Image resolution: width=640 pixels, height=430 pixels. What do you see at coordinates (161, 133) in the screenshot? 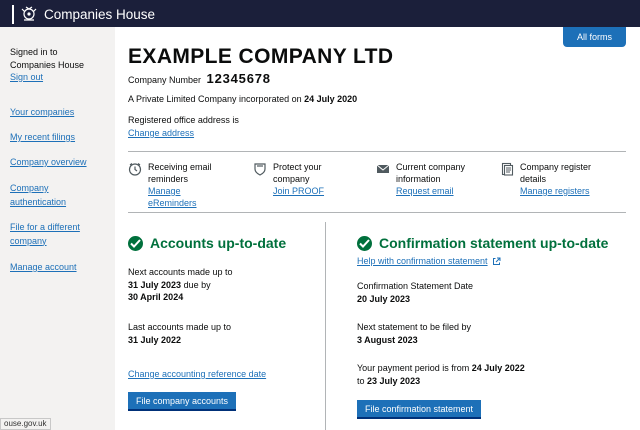
I see `change-address-link: Change address` at bounding box center [161, 133].